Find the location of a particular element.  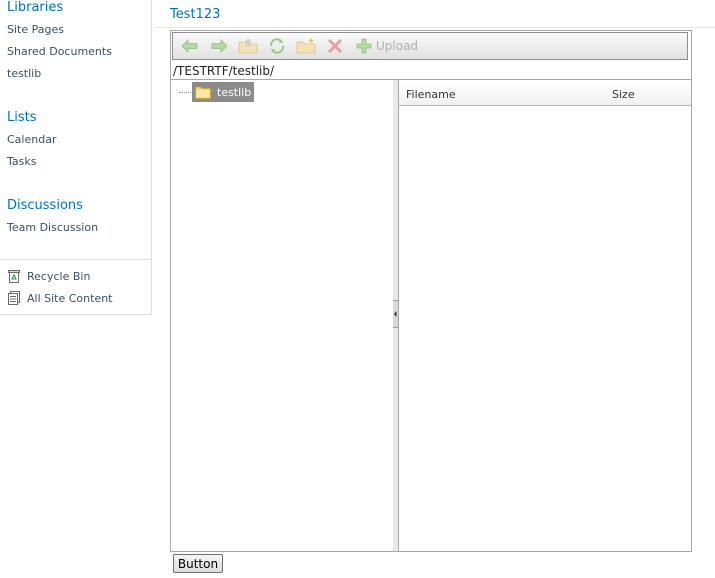

forward-arrow-icon is located at coordinates (219, 46).